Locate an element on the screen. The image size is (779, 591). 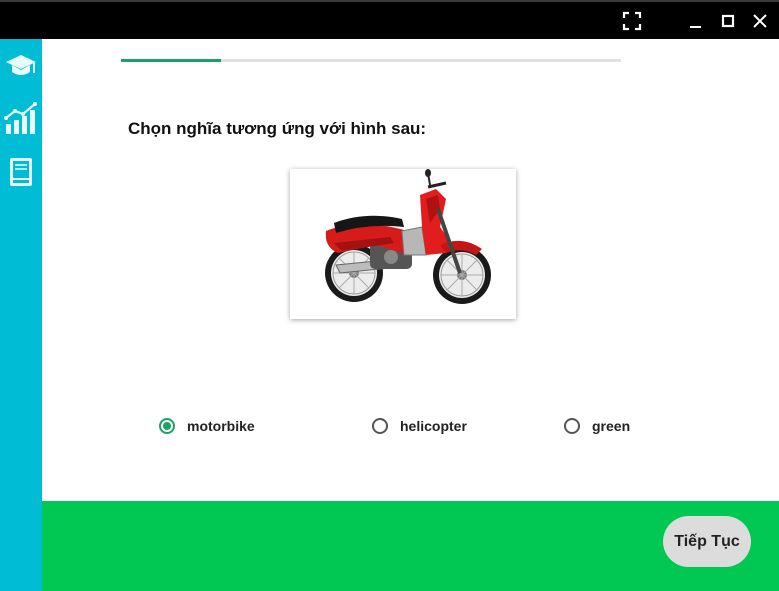
stats-chart-icon is located at coordinates (20, 118).